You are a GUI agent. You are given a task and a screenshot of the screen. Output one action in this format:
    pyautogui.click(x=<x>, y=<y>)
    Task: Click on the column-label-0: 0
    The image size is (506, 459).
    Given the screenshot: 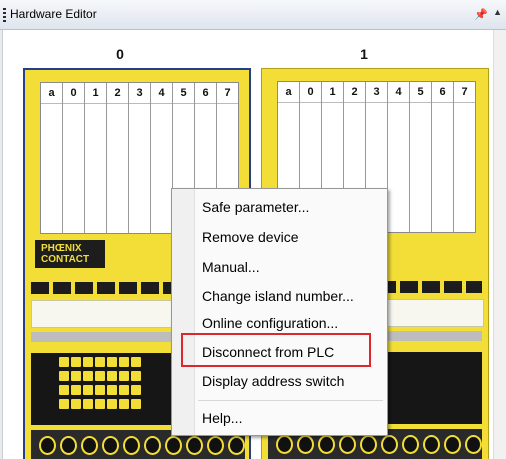 What is the action you would take?
    pyautogui.click(x=120, y=54)
    